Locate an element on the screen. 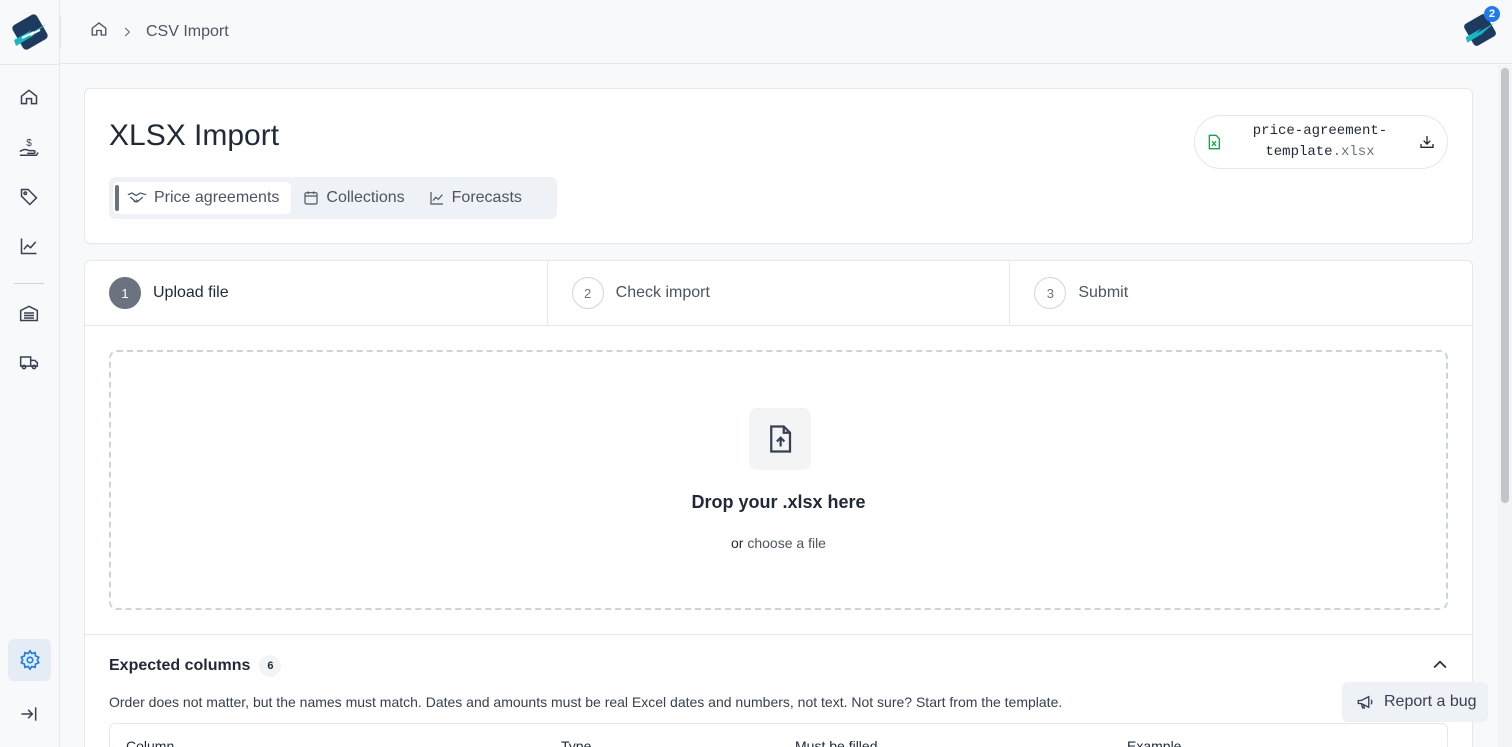  breadcrumb-home is located at coordinates (99, 31).